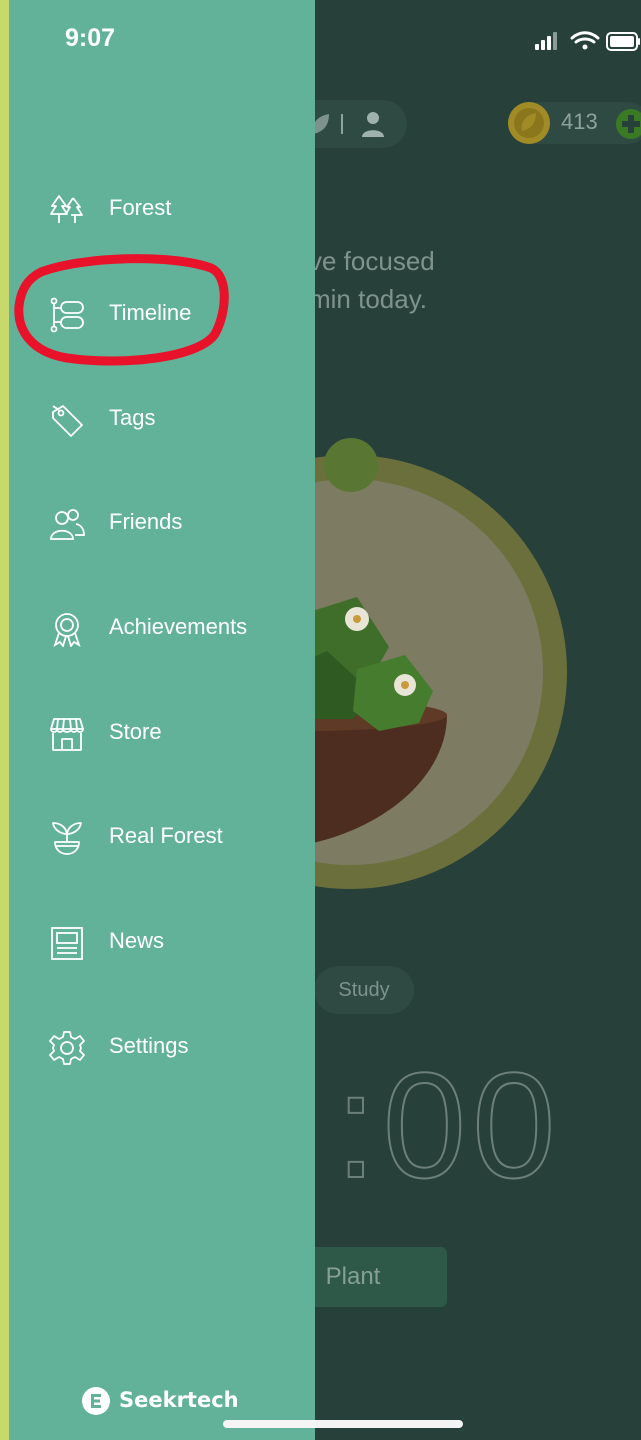 This screenshot has height=1440, width=641. I want to click on menu-item-label: Settings, so click(149, 1045).